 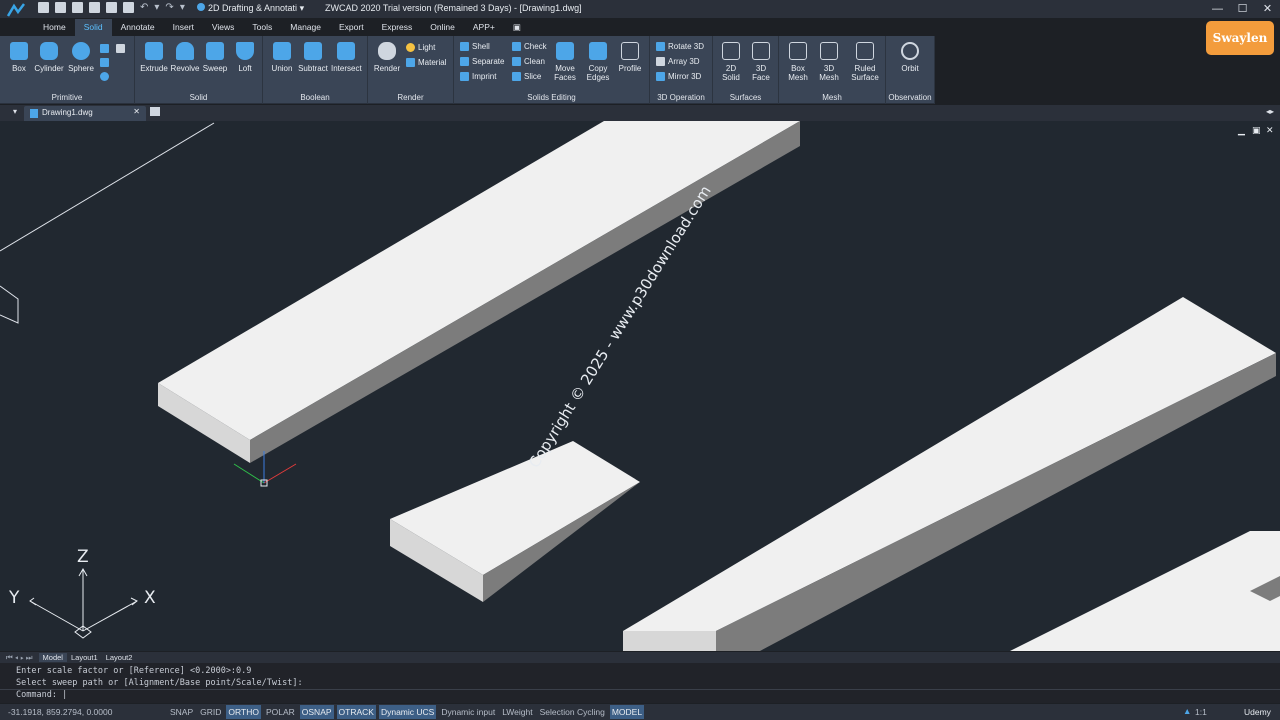 What do you see at coordinates (15, 111) in the screenshot?
I see `doc-menu-icon: ▾` at bounding box center [15, 111].